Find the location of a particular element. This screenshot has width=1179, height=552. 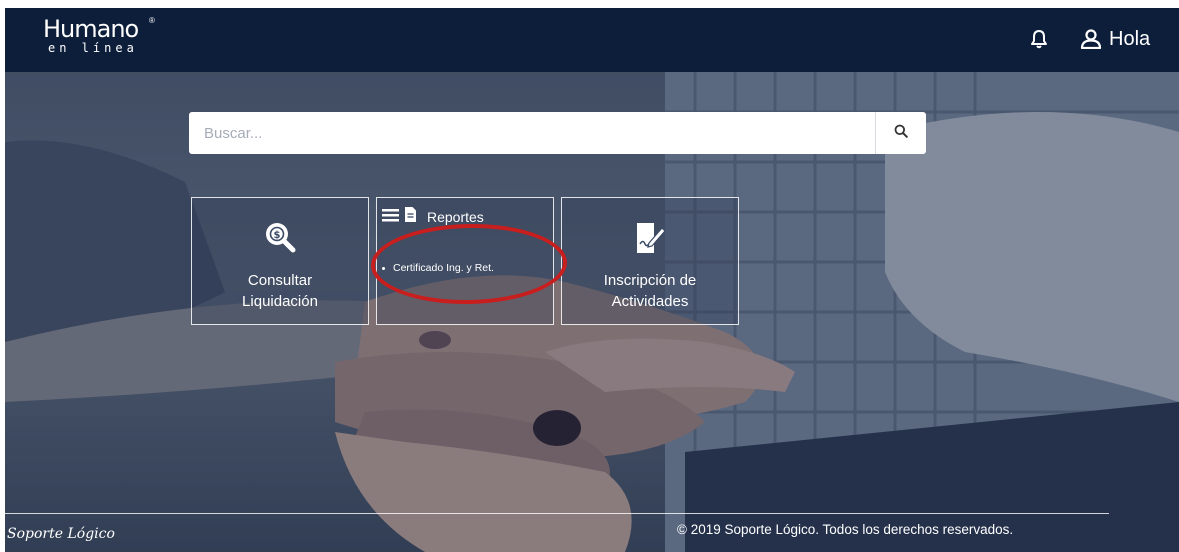

report-item-certificado: Certificado Ing. y Ret. is located at coordinates (438, 268).